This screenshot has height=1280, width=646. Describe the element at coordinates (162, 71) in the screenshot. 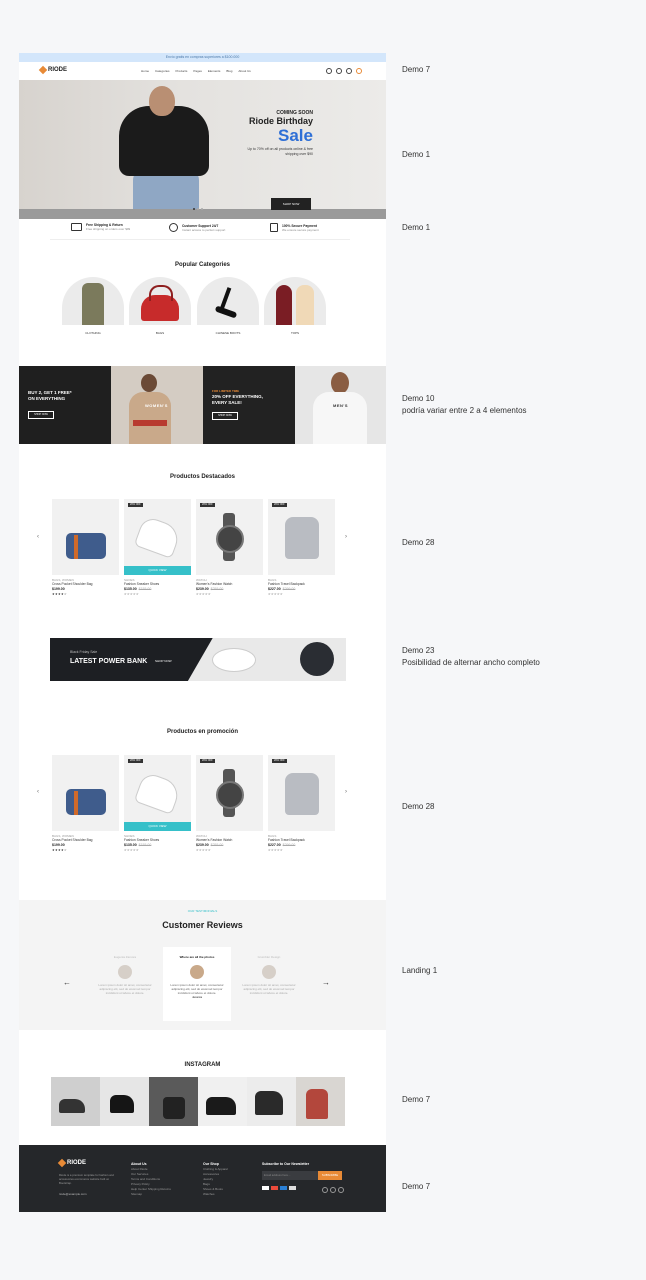

I see `nav-item-categories: Categories` at that location.